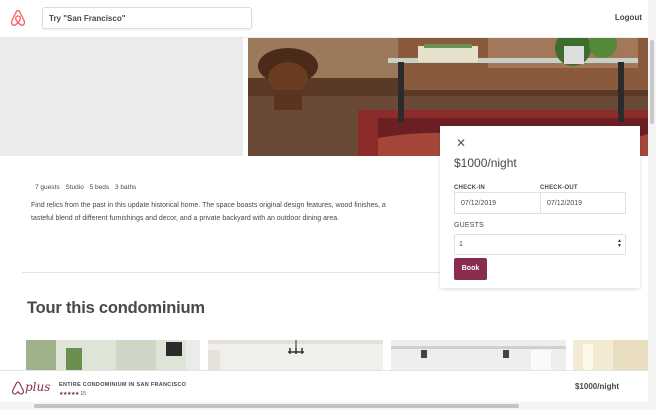  What do you see at coordinates (116, 308) in the screenshot?
I see `tour-section-title: Tour this condominium` at bounding box center [116, 308].